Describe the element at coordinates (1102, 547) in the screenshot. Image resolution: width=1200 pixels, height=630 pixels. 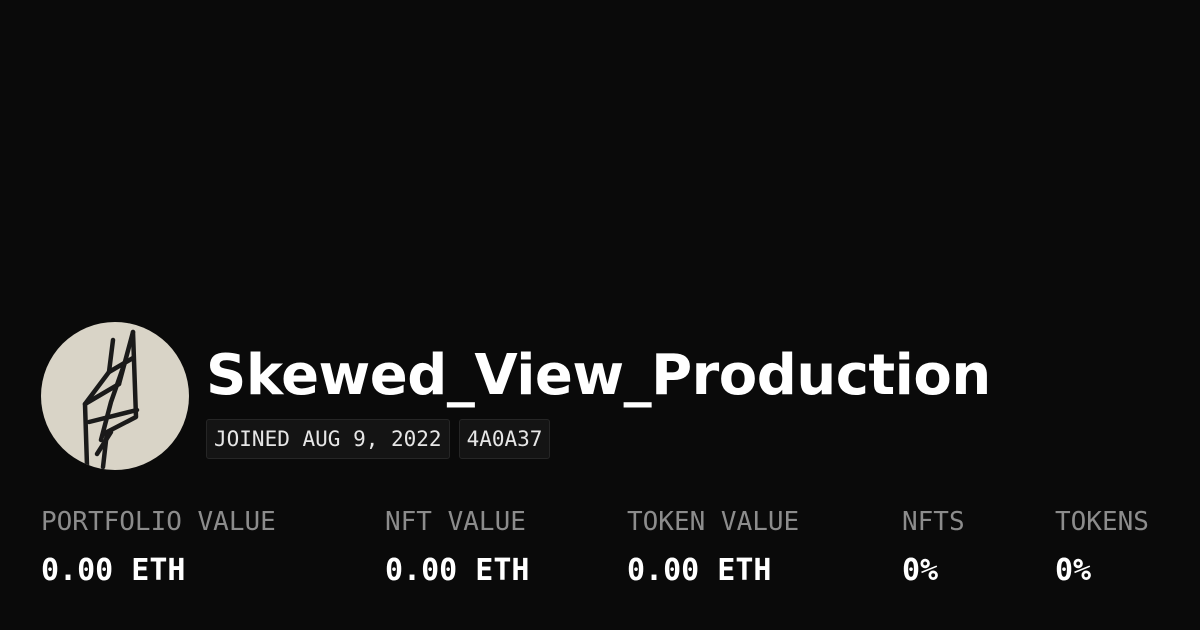
I see `stat-tokens: TOKENS 0%` at that location.